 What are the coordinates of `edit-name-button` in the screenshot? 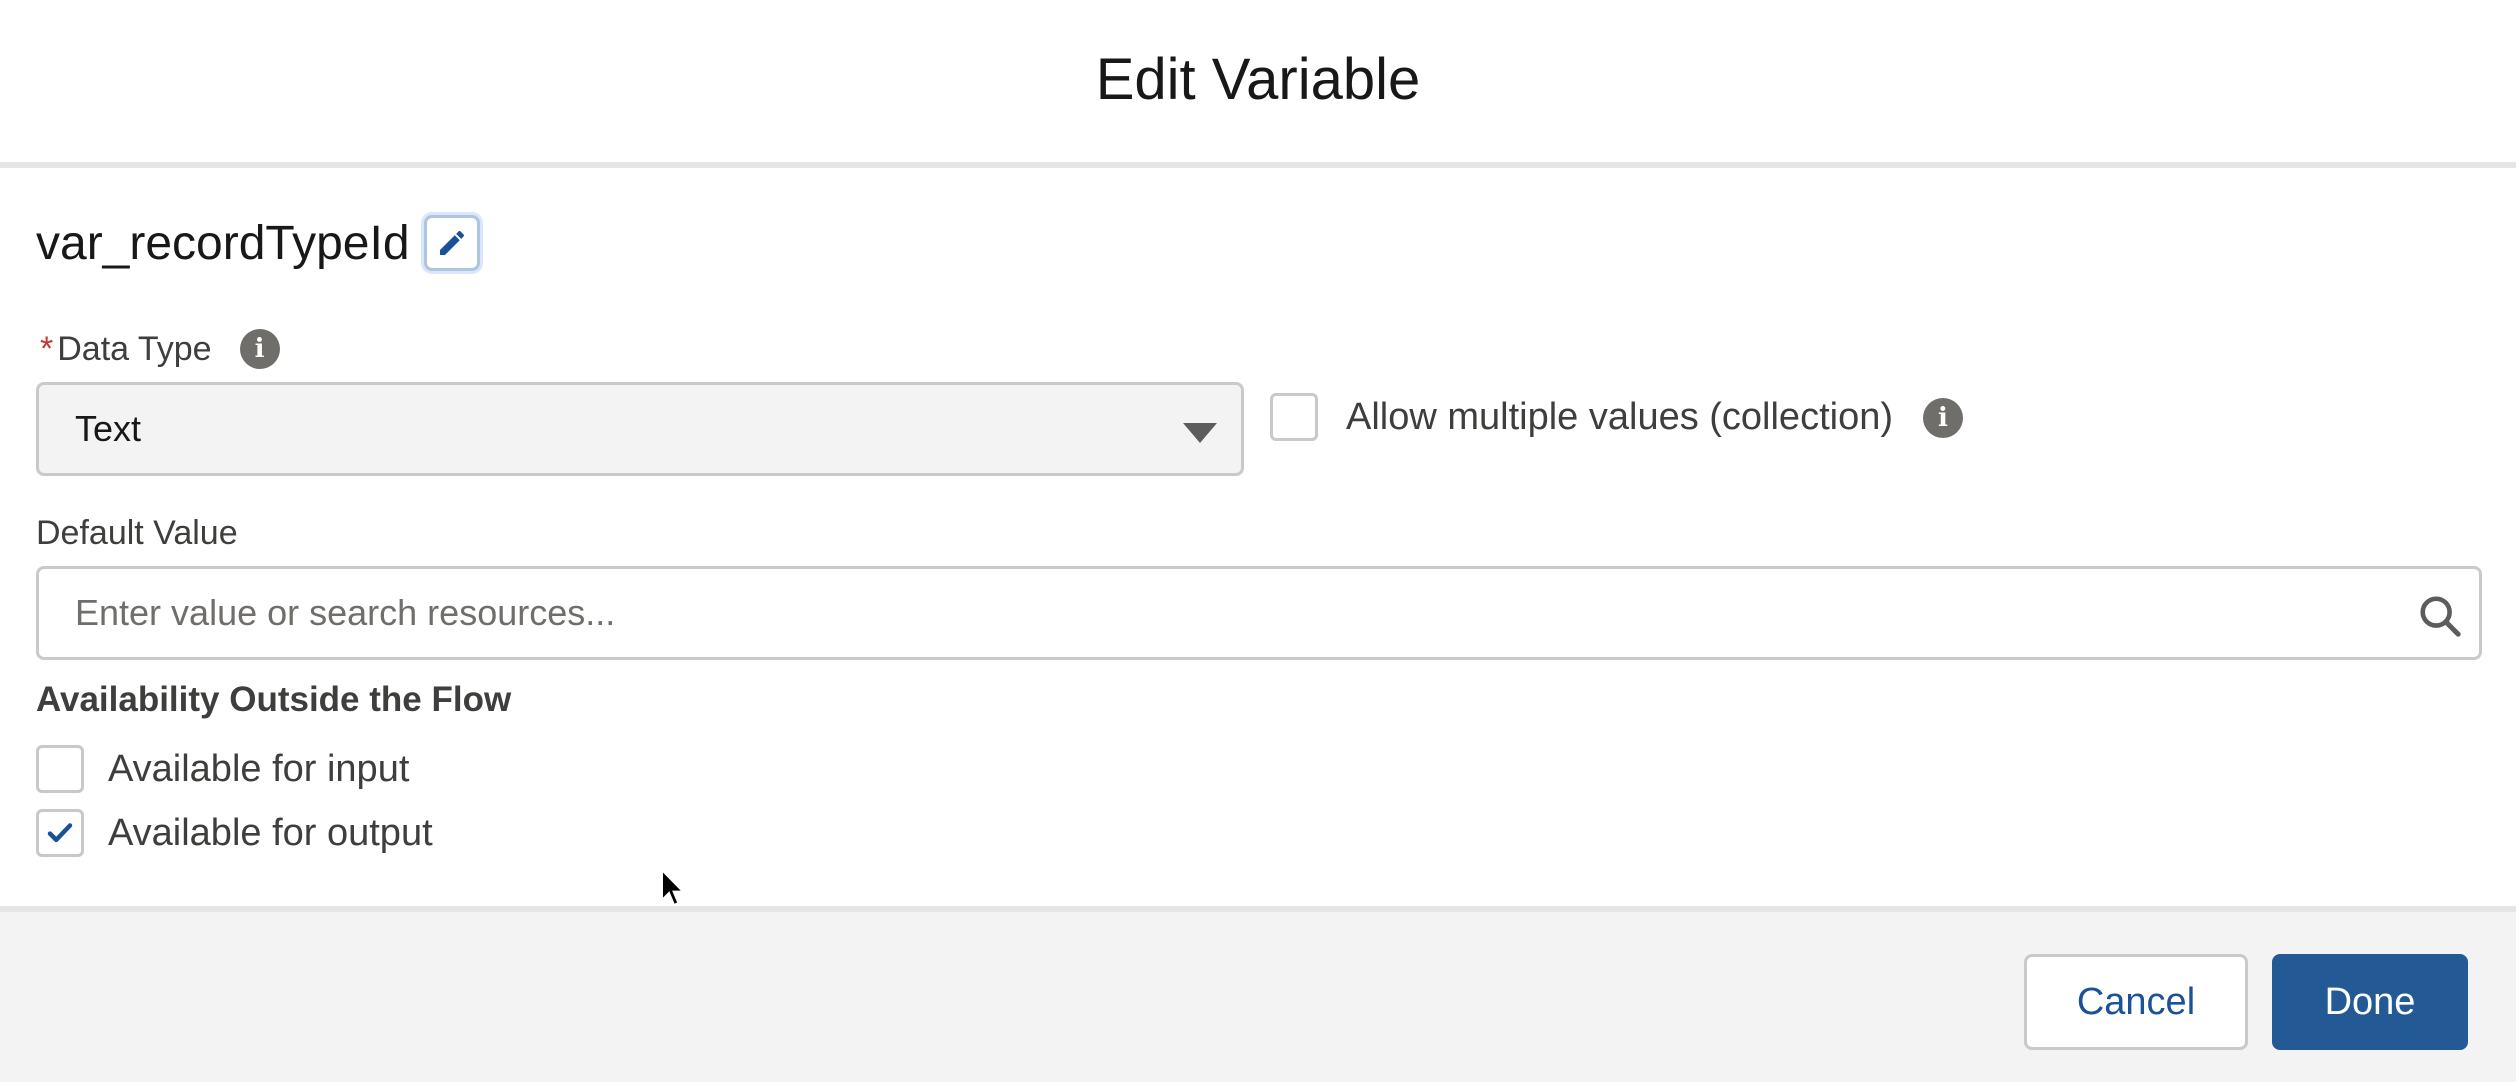 It's located at (451, 243).